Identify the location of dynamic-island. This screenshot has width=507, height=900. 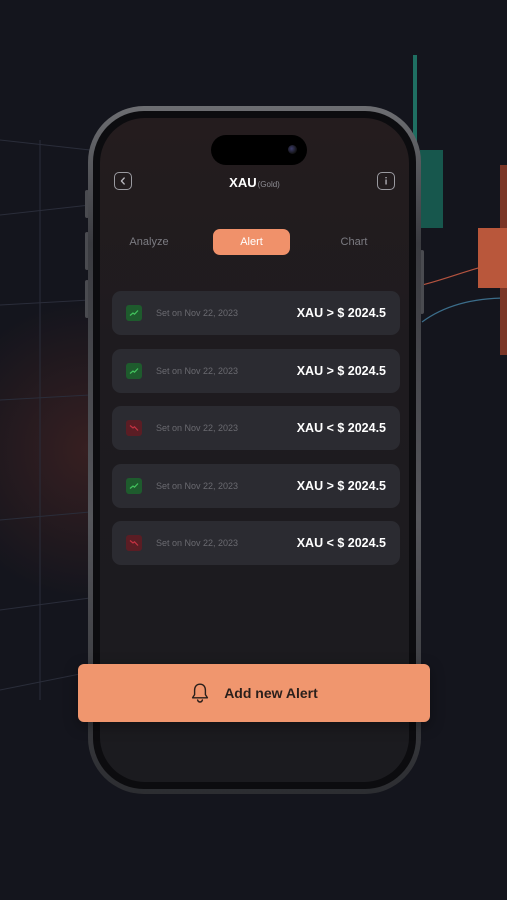
(259, 150).